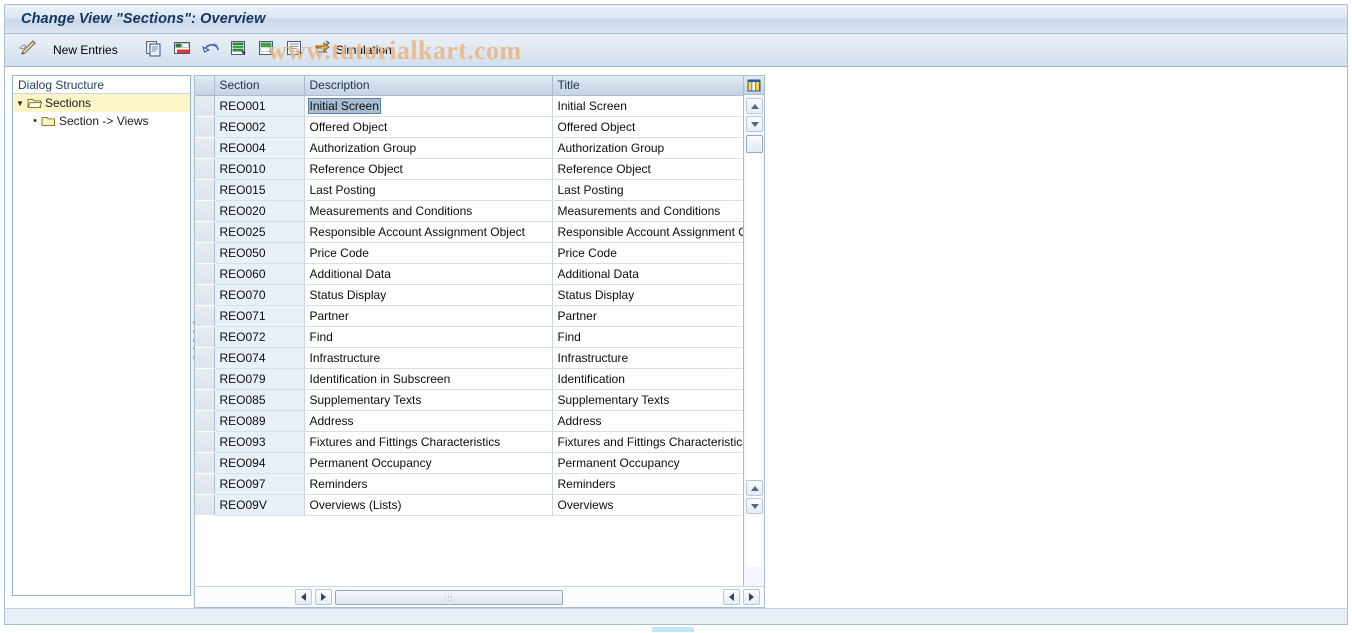 Image resolution: width=1352 pixels, height=633 pixels. I want to click on cell-description: Measurements and Conditions, so click(428, 211).